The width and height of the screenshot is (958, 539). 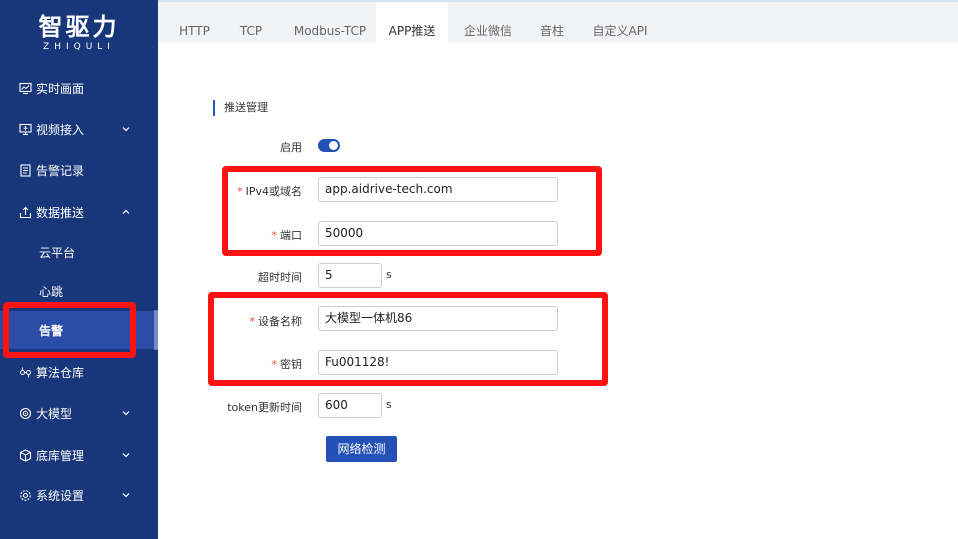 I want to click on cube-icon, so click(x=25, y=455).